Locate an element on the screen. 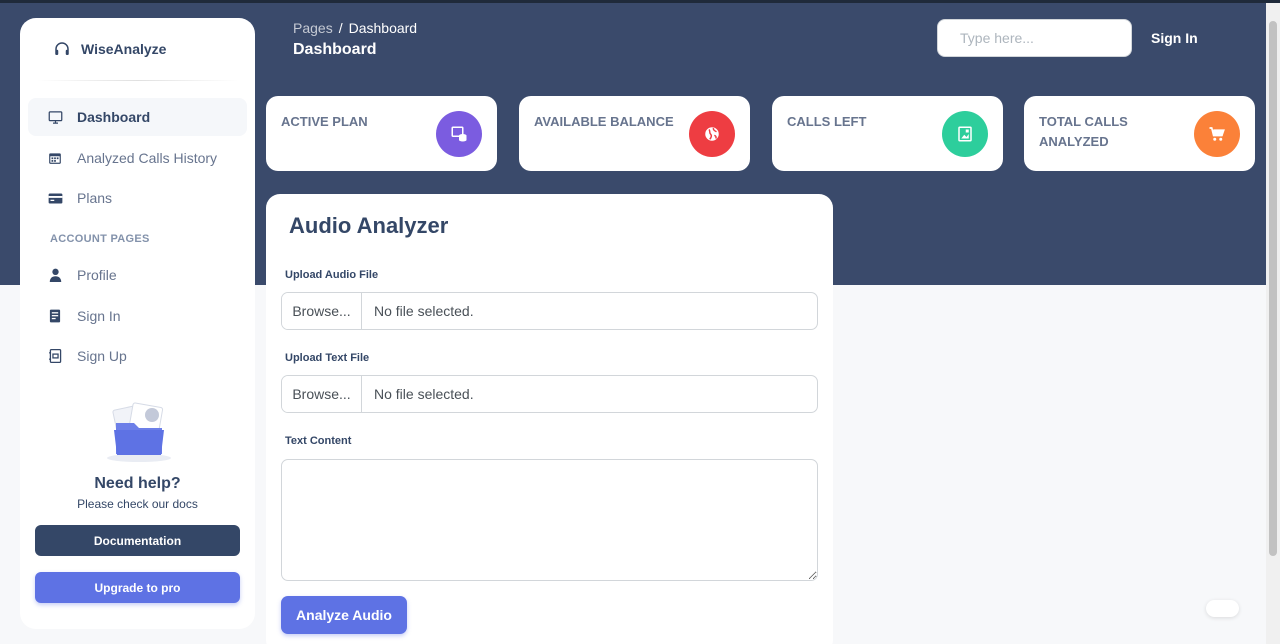  panel-title: Audio Analyzer is located at coordinates (369, 225).